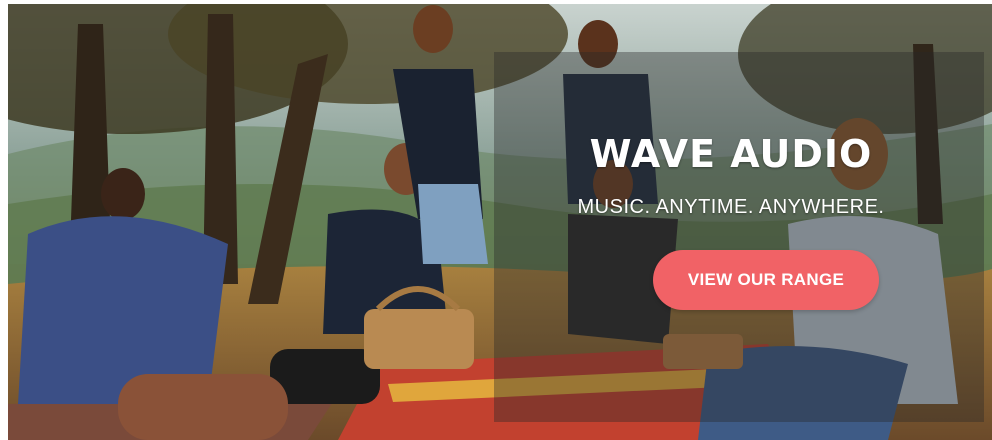 This screenshot has height=440, width=992. I want to click on brand-title: WAVE AUDIO, so click(731, 154).